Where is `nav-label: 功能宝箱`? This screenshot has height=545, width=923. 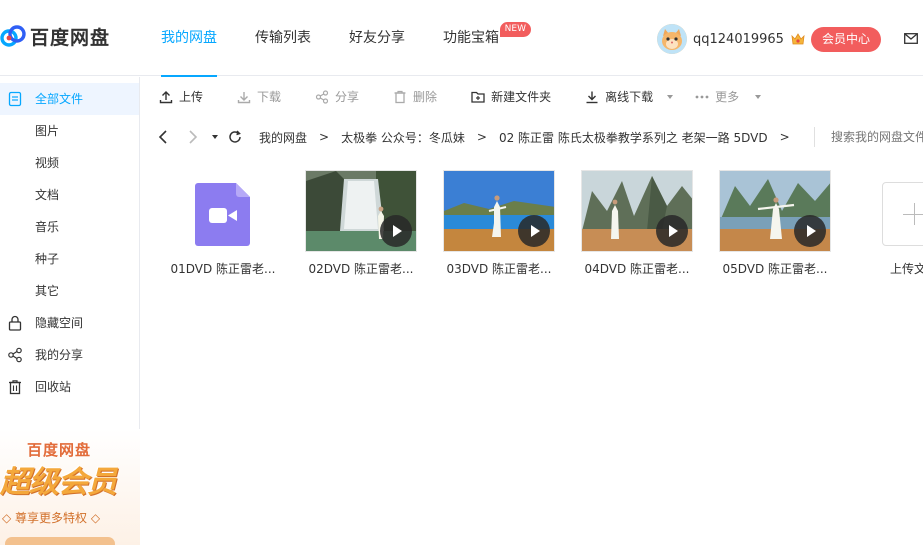 nav-label: 功能宝箱 is located at coordinates (471, 38).